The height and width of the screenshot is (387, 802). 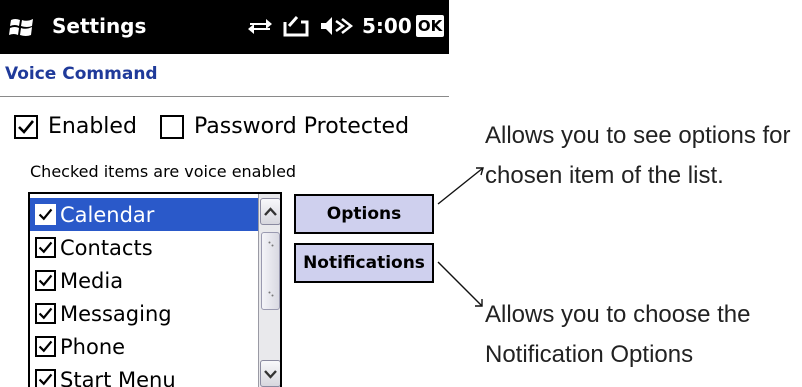 What do you see at coordinates (107, 214) in the screenshot?
I see `list-item-label: Calendar` at bounding box center [107, 214].